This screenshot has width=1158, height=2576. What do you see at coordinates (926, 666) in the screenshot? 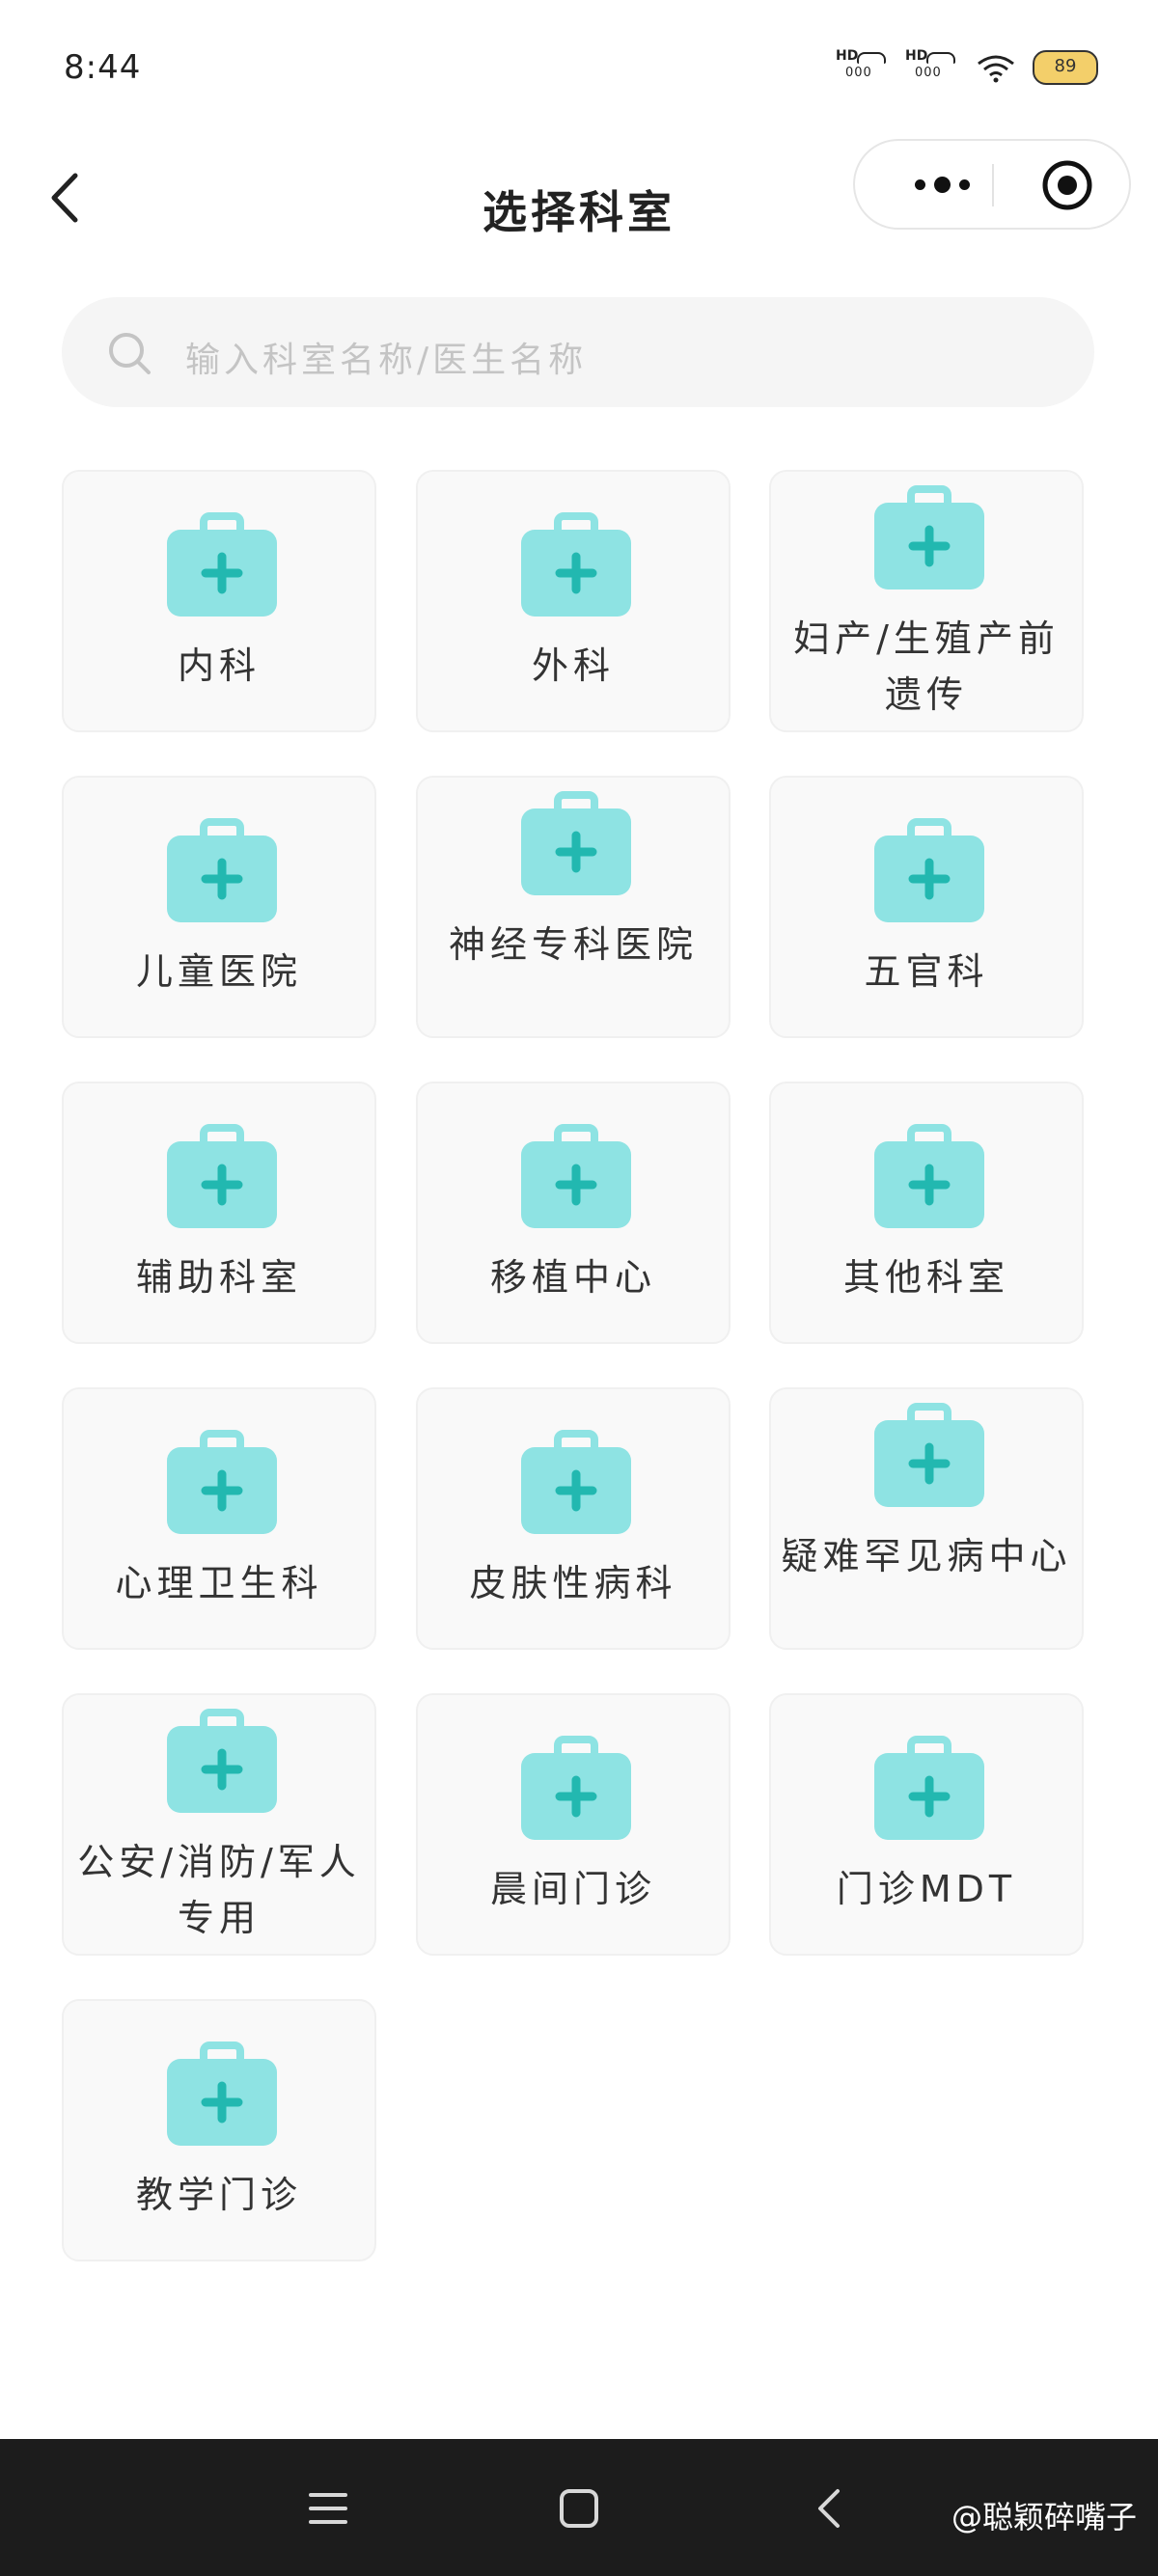
I see `department-label: 妇产/生殖产前遗传` at bounding box center [926, 666].